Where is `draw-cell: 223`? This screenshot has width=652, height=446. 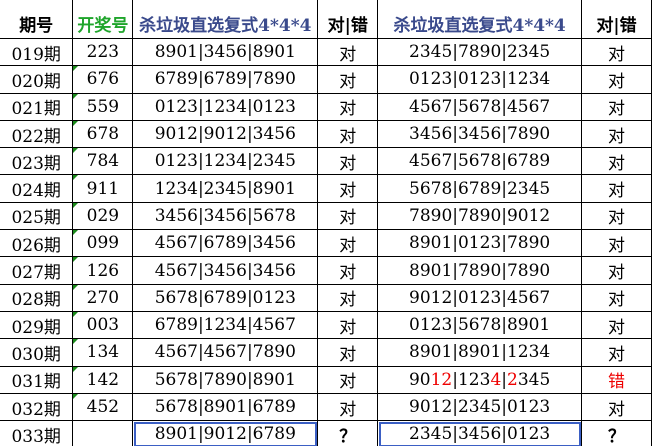
draw-cell: 223 is located at coordinates (103, 52).